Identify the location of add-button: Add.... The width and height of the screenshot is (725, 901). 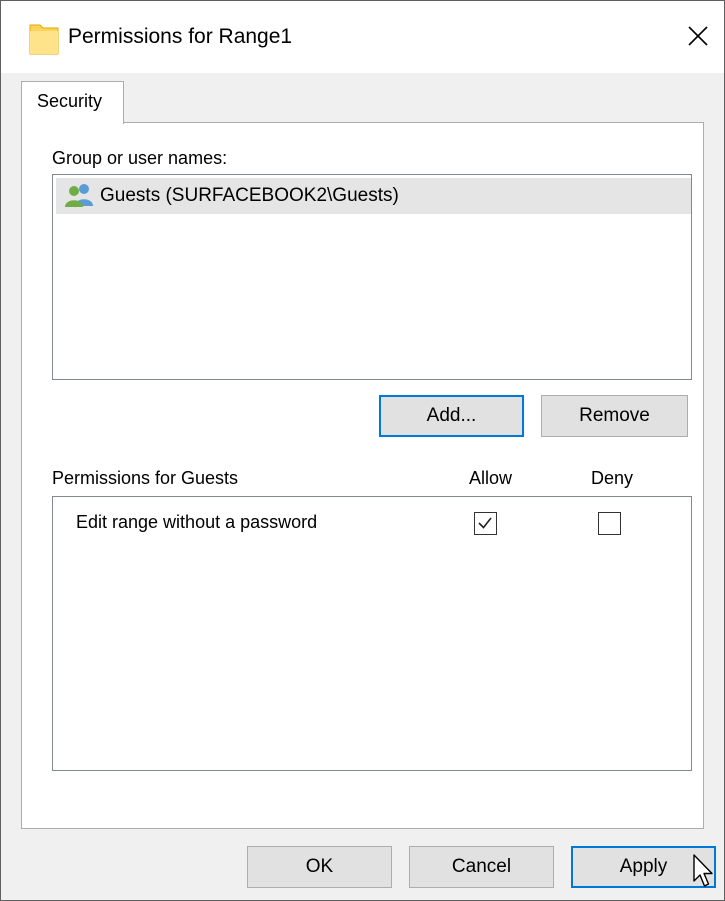
(451, 416).